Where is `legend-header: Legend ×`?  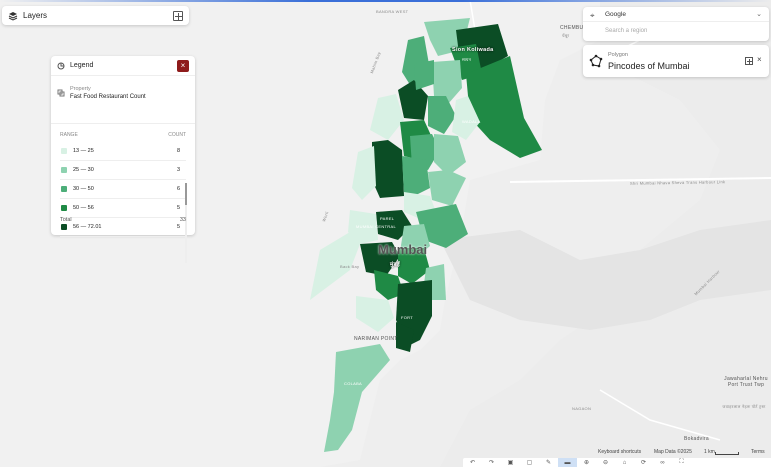 legend-header: Legend × is located at coordinates (123, 66).